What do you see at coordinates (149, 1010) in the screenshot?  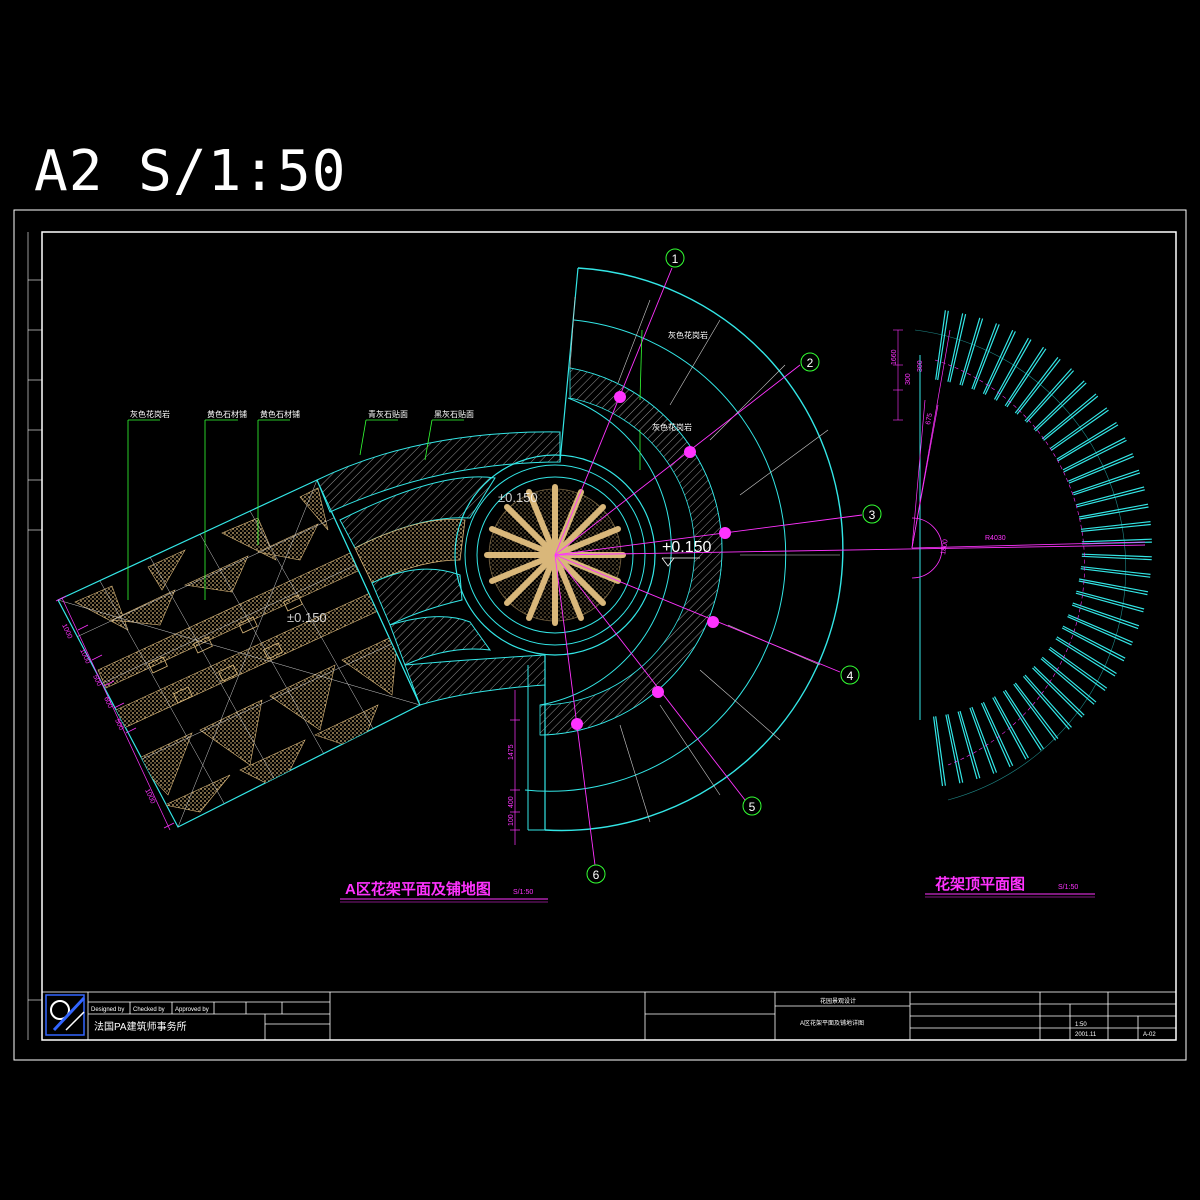 I see `checked-by: Checked by` at bounding box center [149, 1010].